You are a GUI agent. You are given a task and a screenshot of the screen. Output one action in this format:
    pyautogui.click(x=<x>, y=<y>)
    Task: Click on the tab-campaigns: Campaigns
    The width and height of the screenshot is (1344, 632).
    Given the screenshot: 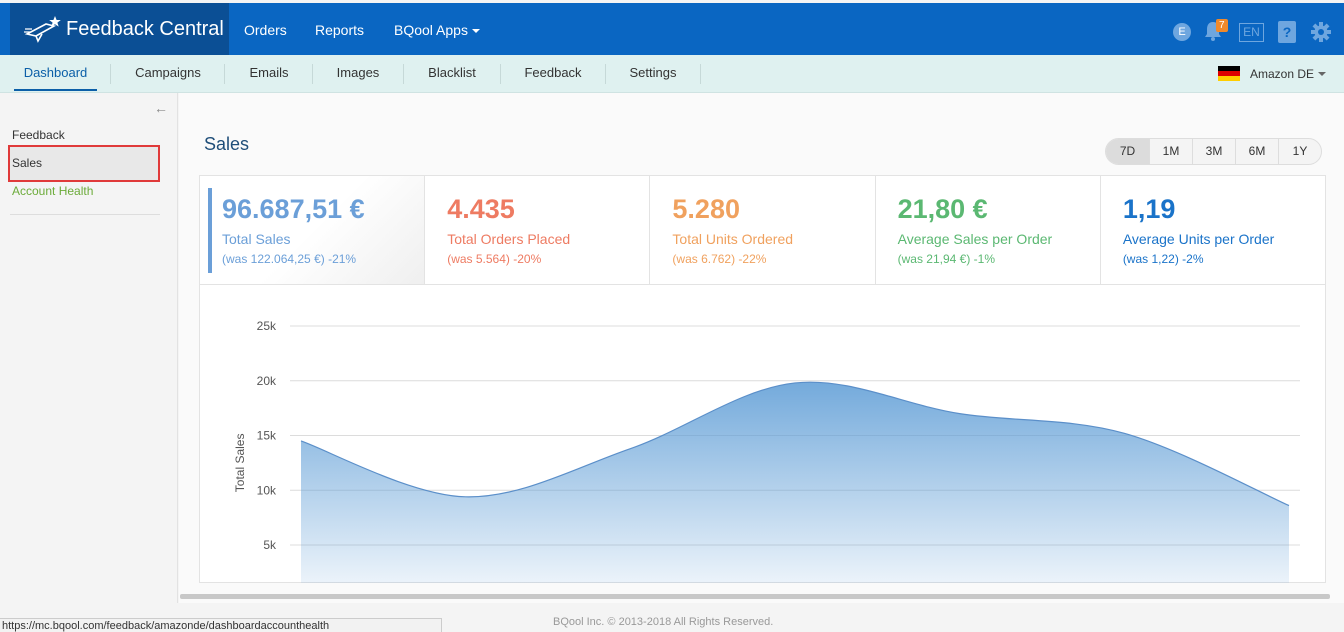 What is the action you would take?
    pyautogui.click(x=168, y=73)
    